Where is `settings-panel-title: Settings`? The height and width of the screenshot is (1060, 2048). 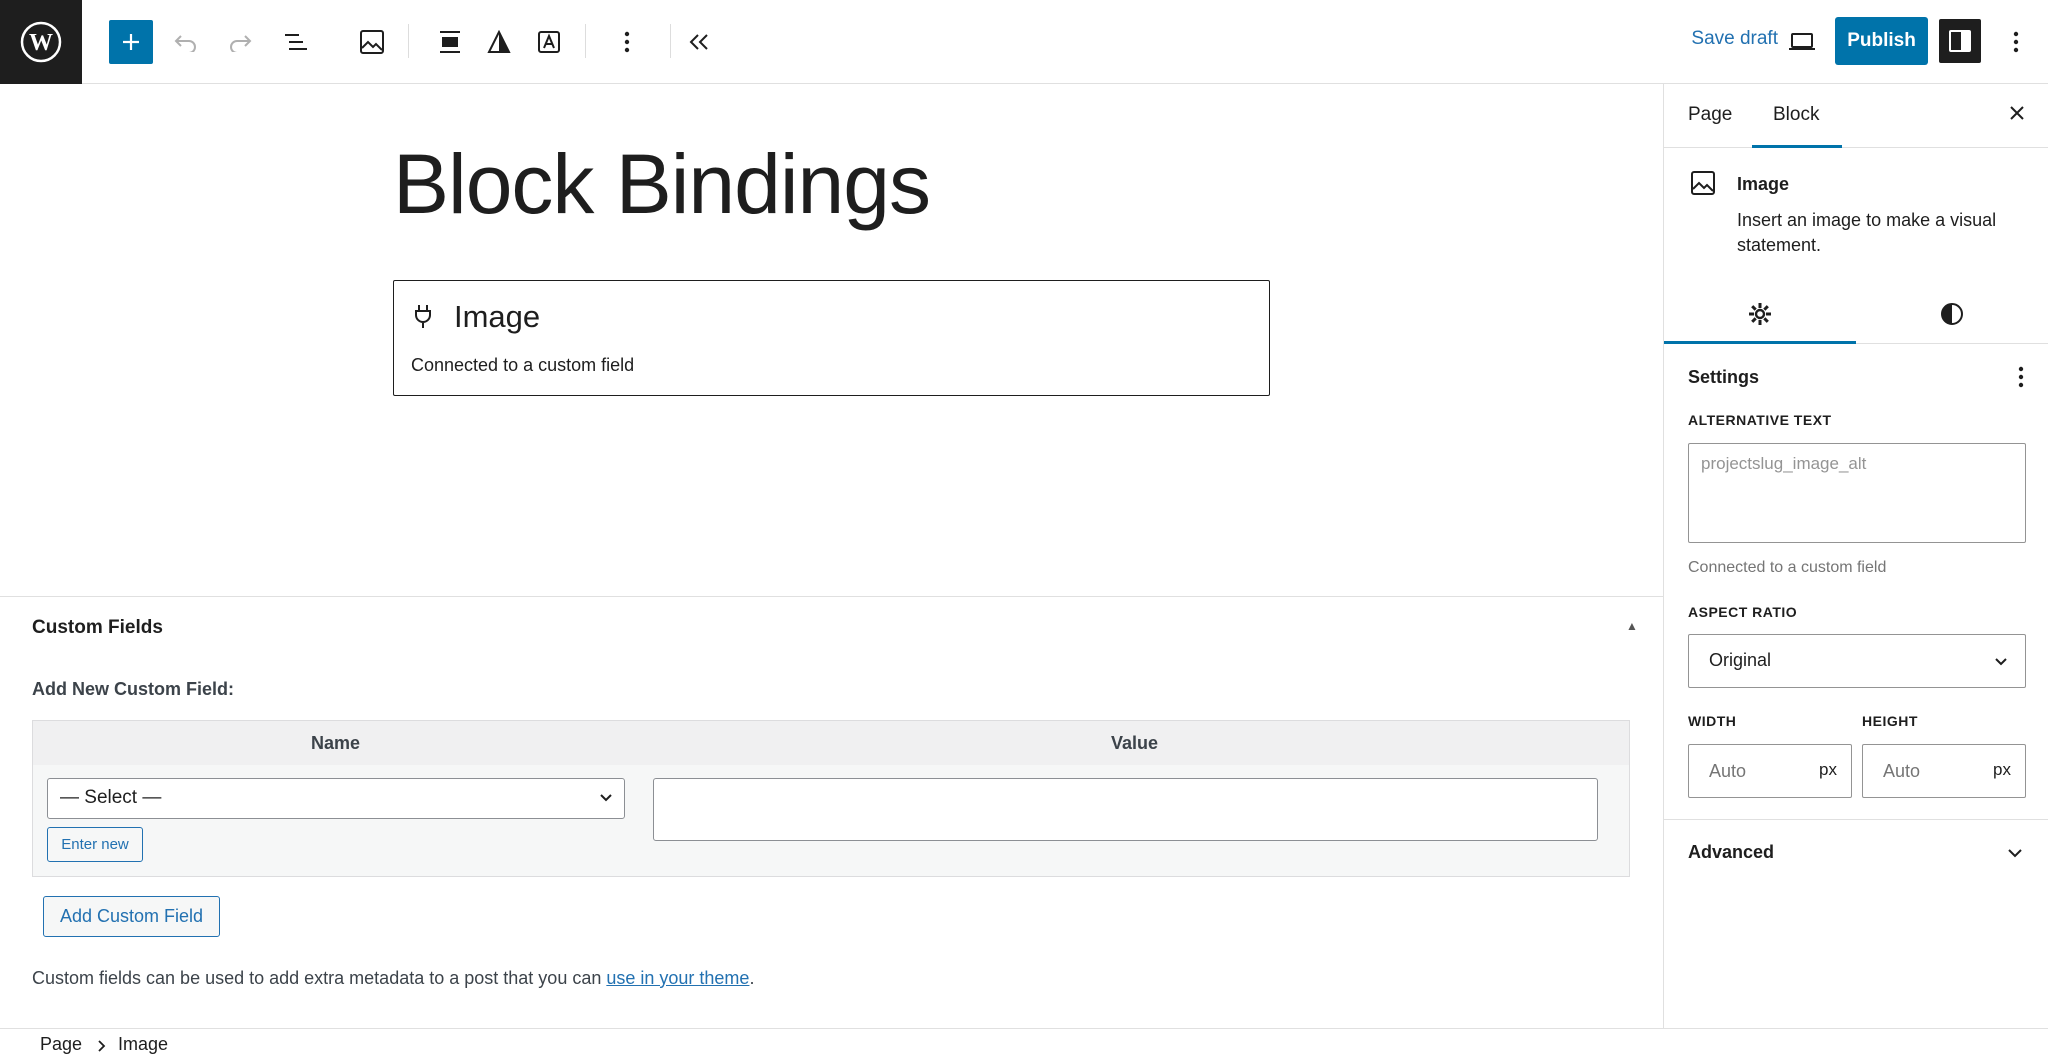
settings-panel-title: Settings is located at coordinates (1724, 377).